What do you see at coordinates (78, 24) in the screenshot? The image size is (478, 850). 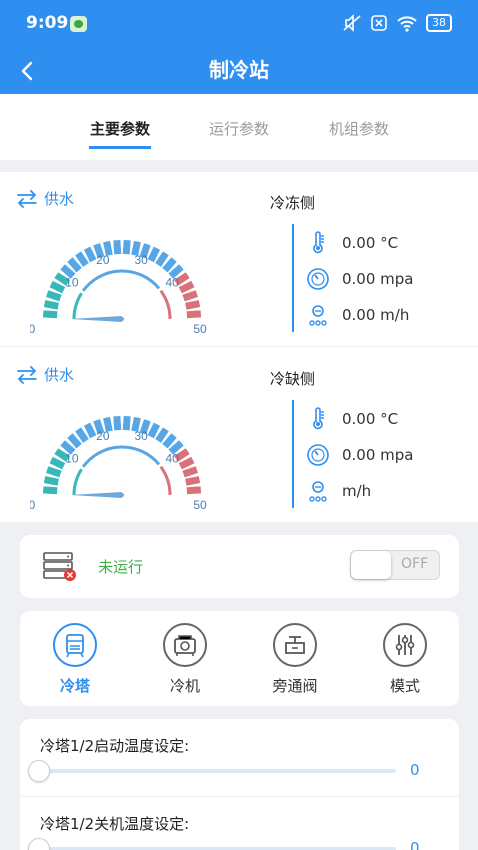 I see `app-notification-icon` at bounding box center [78, 24].